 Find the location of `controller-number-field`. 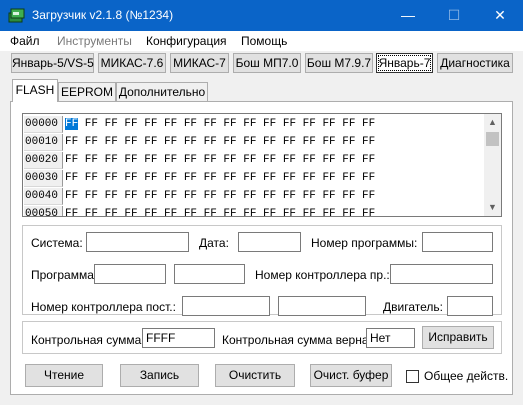

controller-number-field is located at coordinates (441, 274).